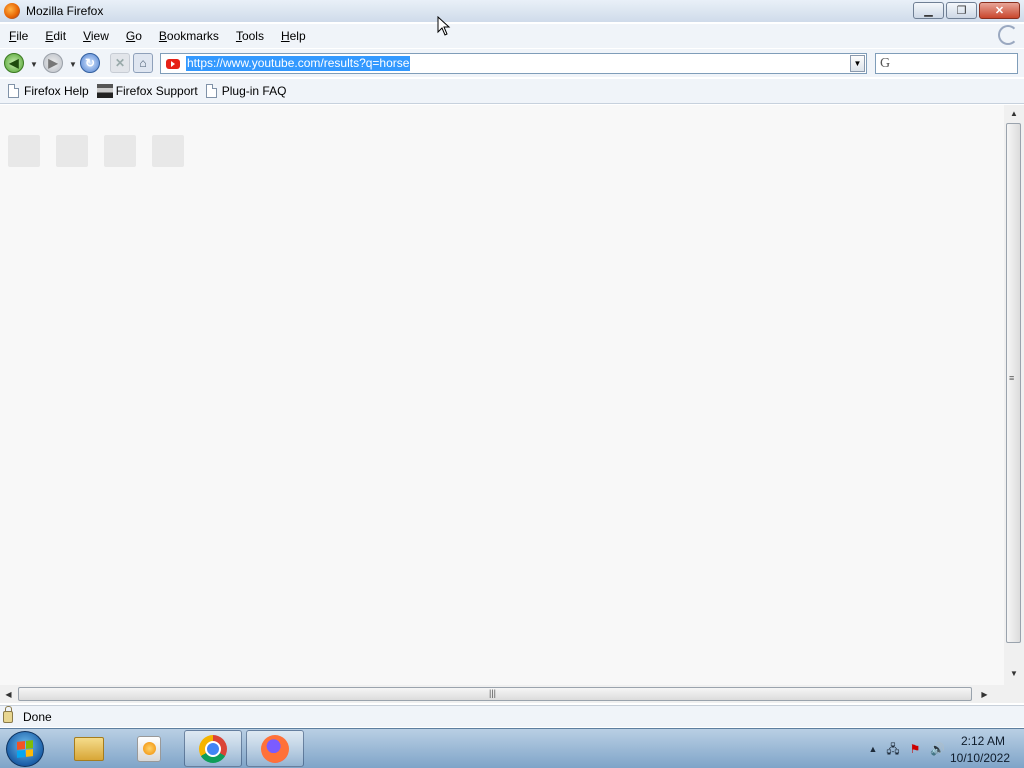 This screenshot has height=768, width=1024. I want to click on bookmark-firefox-help: Firefox Help, so click(48, 91).